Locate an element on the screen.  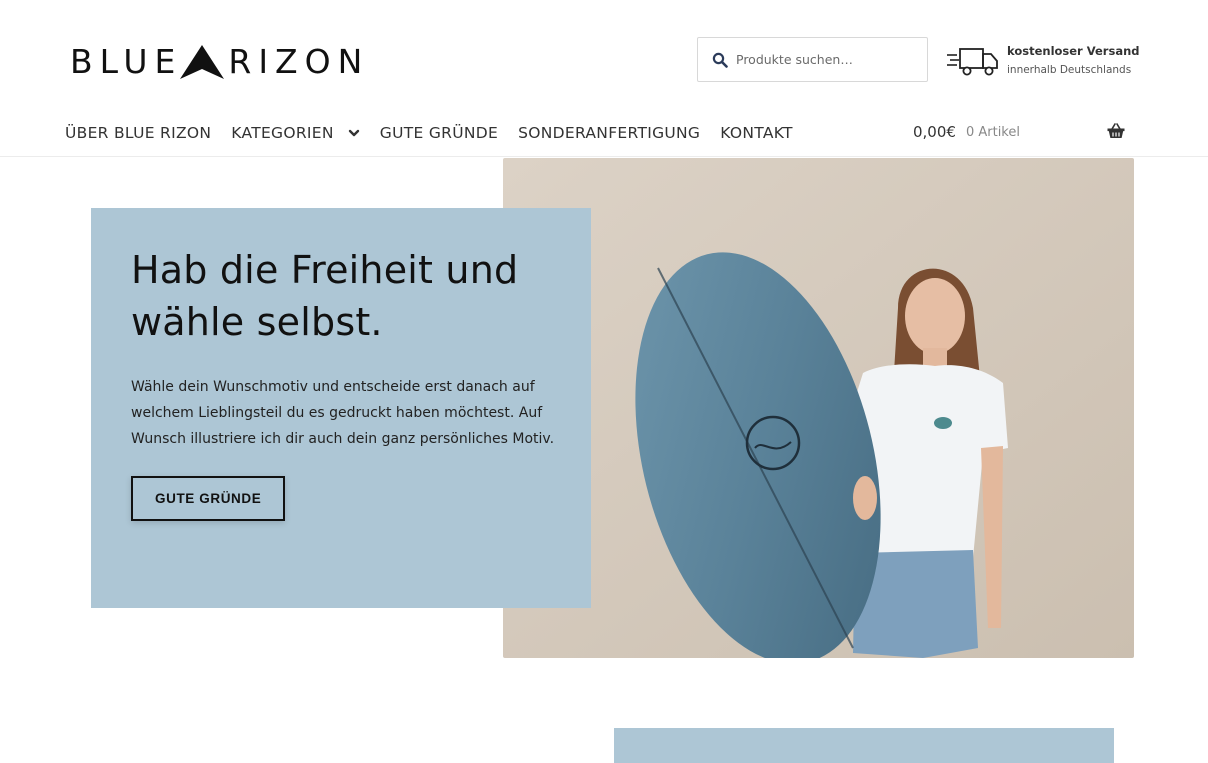
brand-name-left: BLUE is located at coordinates (126, 61).